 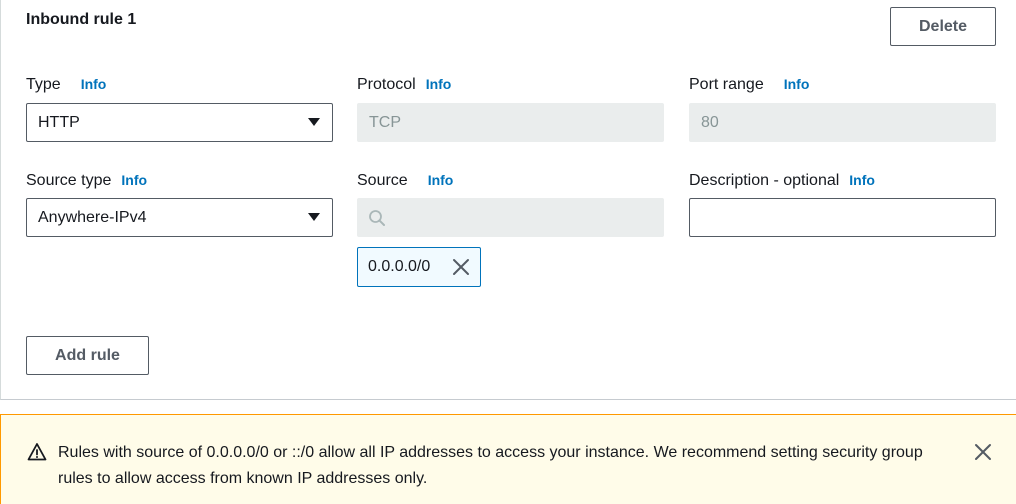 What do you see at coordinates (842, 122) in the screenshot?
I see `port-range-field: 80` at bounding box center [842, 122].